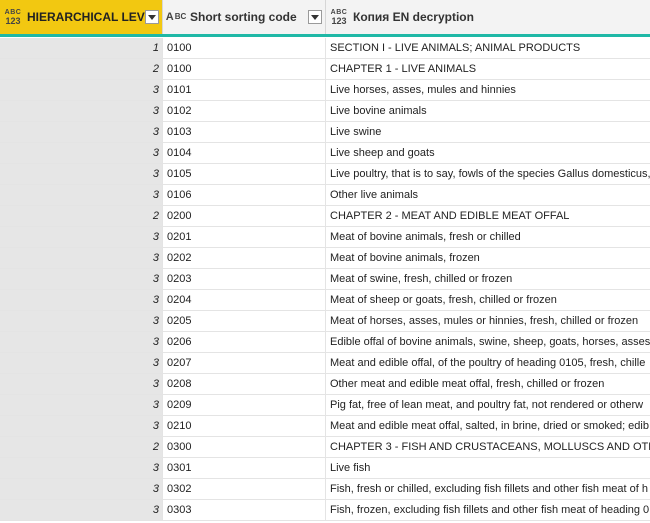  What do you see at coordinates (81, 17) in the screenshot?
I see `column-header-hierarchical-level: ABC 123 HIERARCHICAL LEVEL` at bounding box center [81, 17].